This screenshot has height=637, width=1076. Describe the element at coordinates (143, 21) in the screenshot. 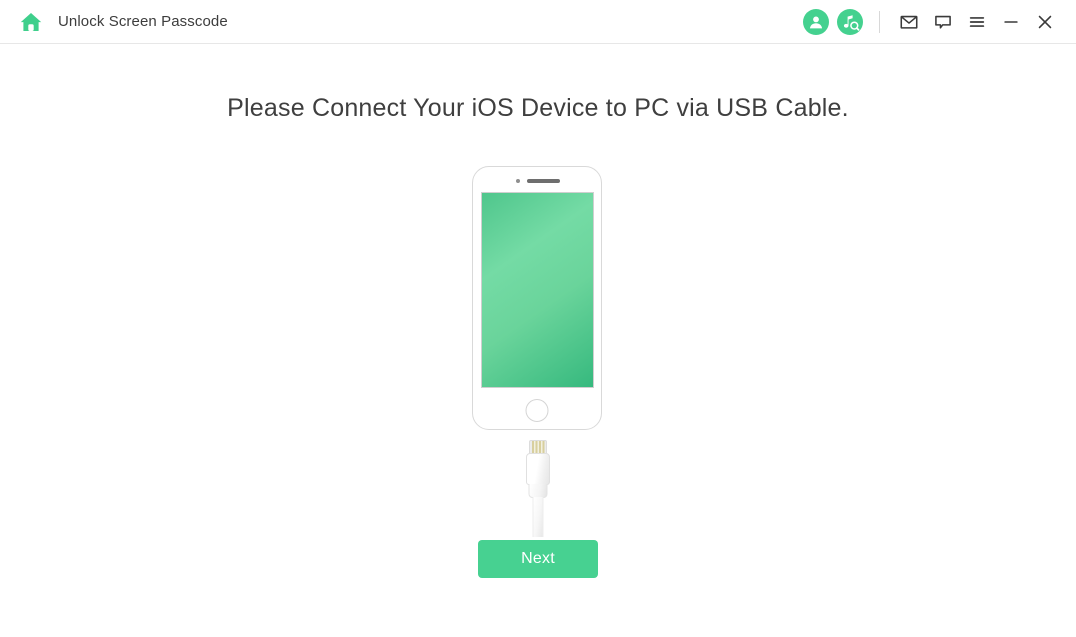

I see `app-title: Unlock Screen Passcode` at that location.